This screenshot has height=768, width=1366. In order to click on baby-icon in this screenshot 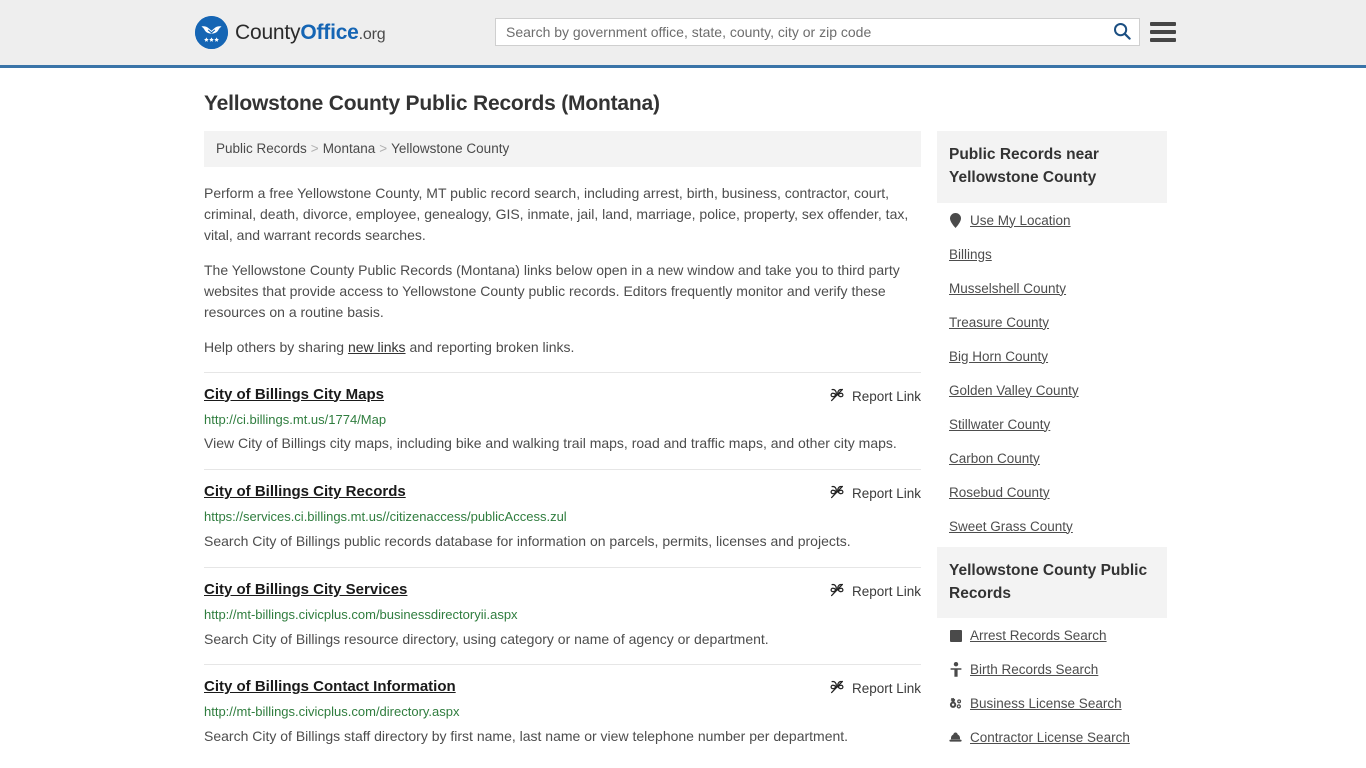, I will do `click(955, 669)`.